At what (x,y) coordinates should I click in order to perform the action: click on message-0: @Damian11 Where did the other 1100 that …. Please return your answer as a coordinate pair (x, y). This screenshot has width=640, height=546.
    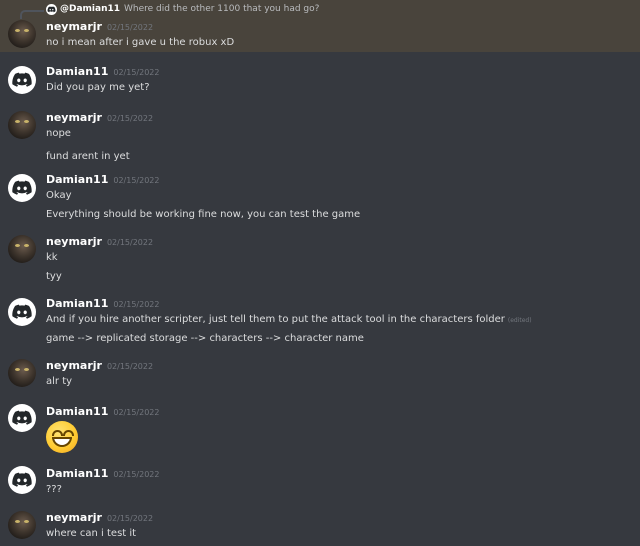
    Looking at the image, I should click on (320, 26).